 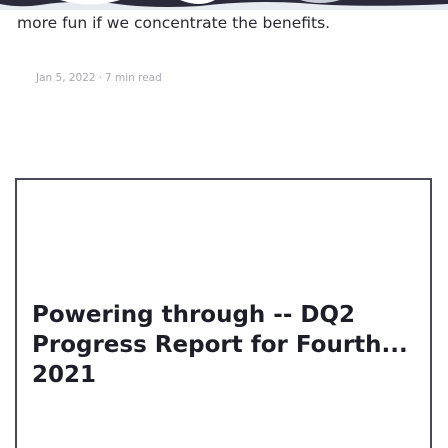 I want to click on previous-post-meta: Jan 5, 2022 · 7 min read, so click(x=99, y=78).